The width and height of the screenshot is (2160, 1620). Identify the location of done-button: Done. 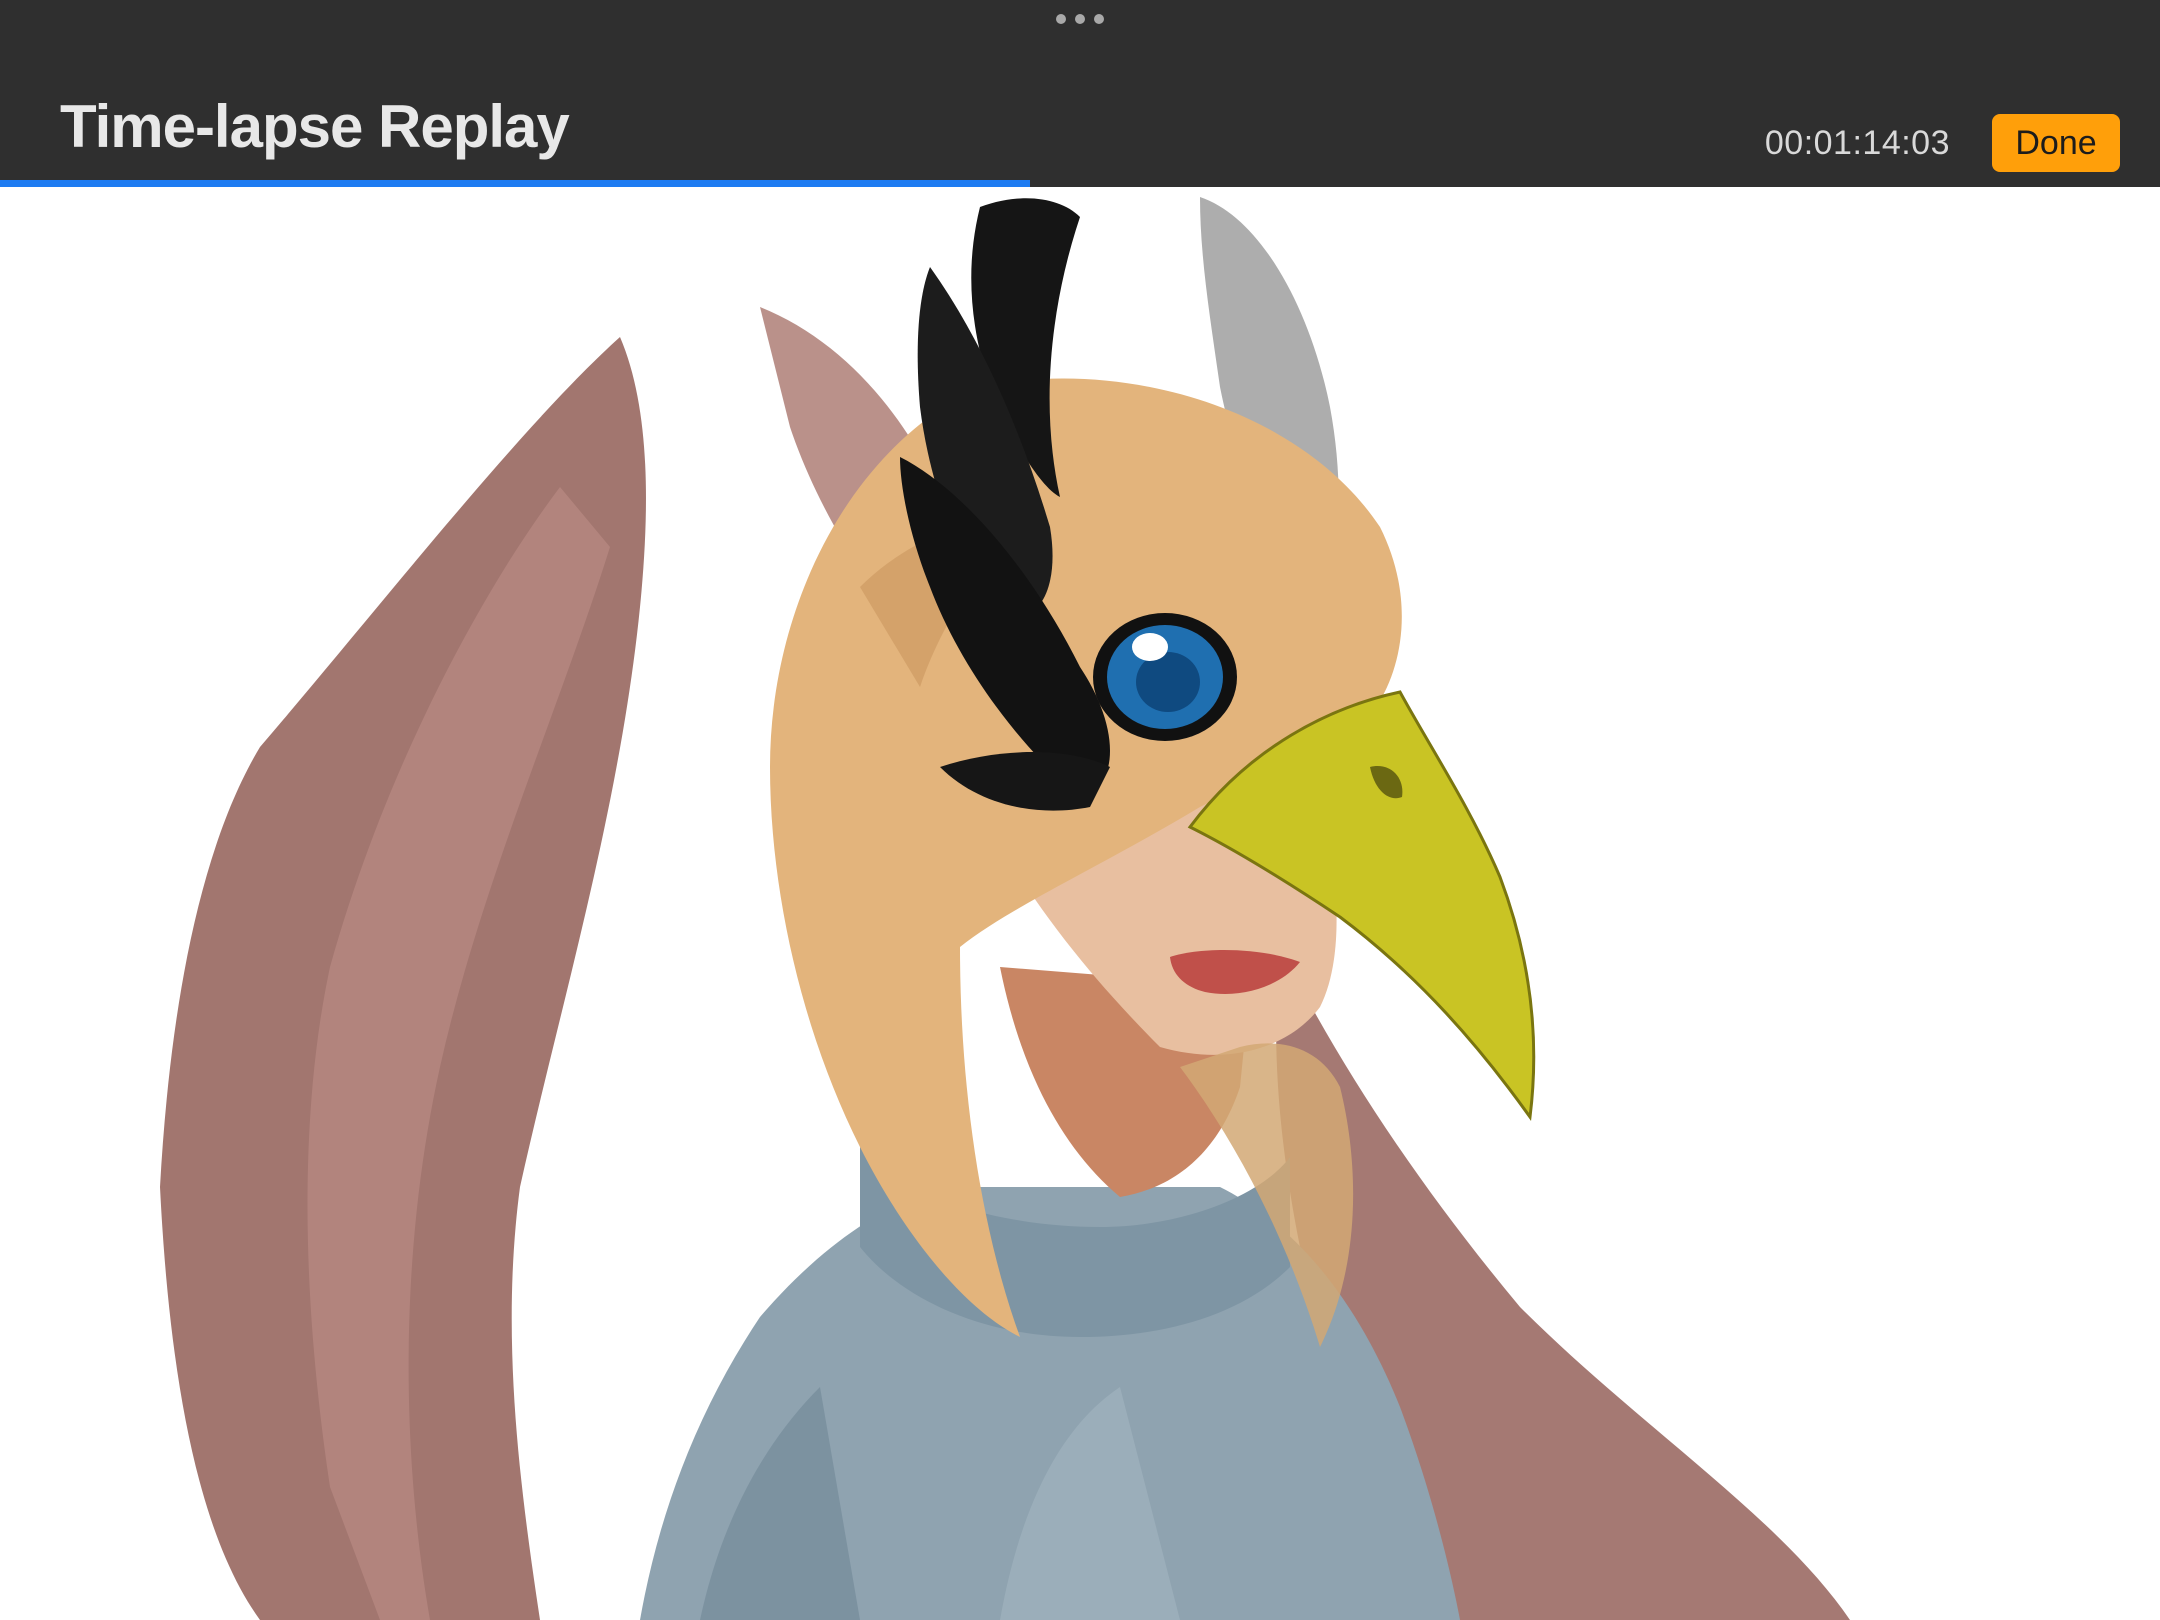
(2056, 143).